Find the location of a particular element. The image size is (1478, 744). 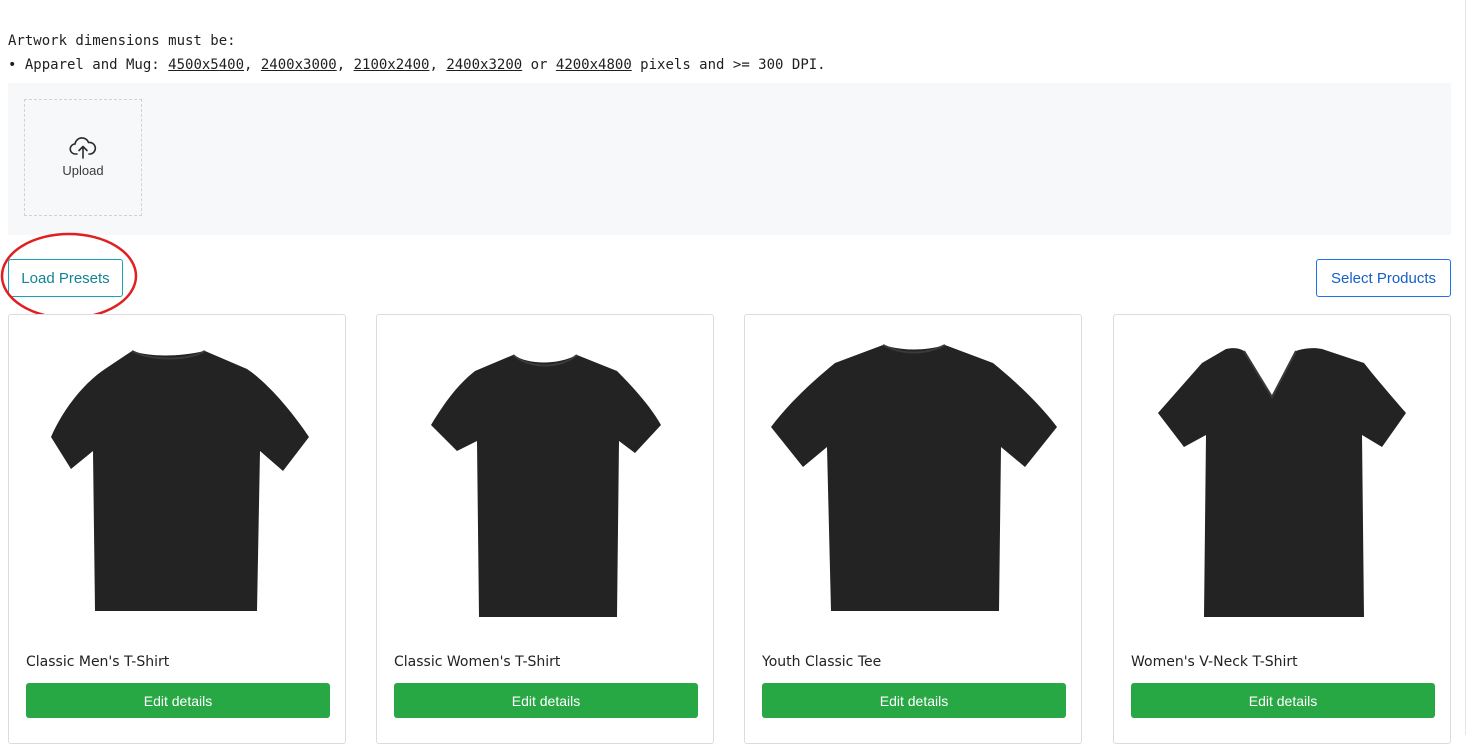

cloud-upload-icon is located at coordinates (83, 148).